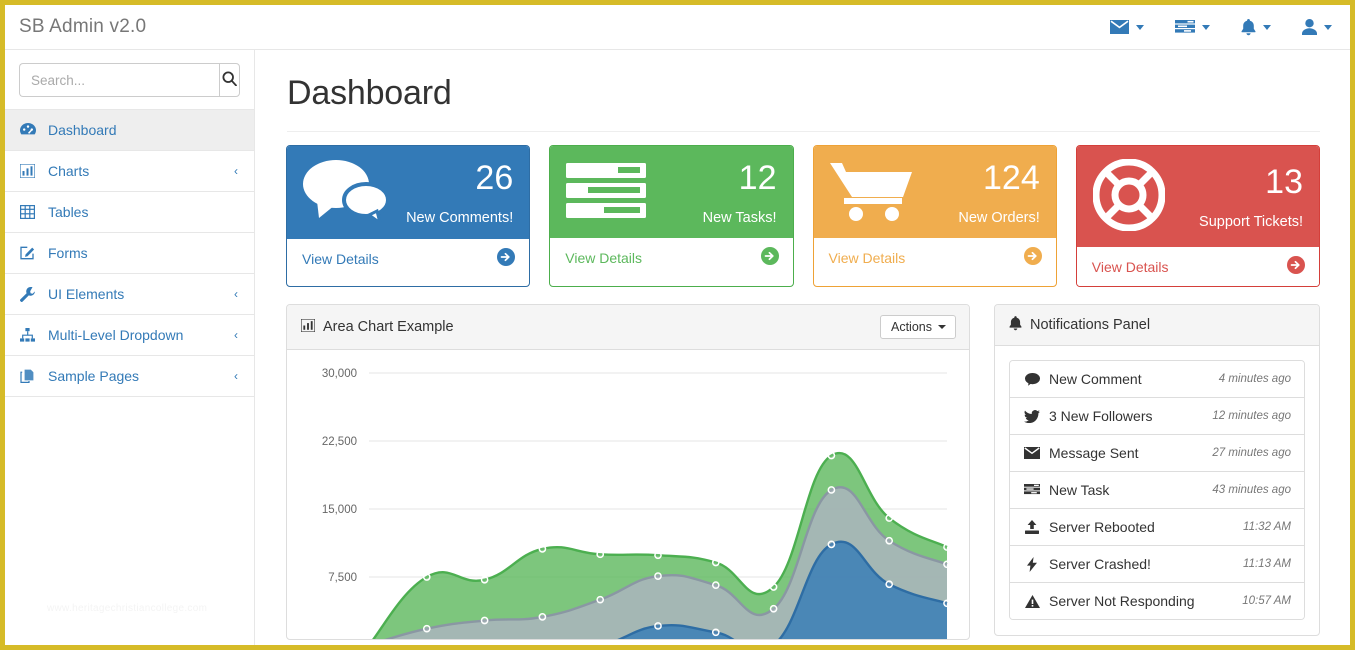 This screenshot has width=1355, height=650. I want to click on sidebar-item-multi-level-dropdown: Multi-Level Dropdown ‹, so click(129, 335).